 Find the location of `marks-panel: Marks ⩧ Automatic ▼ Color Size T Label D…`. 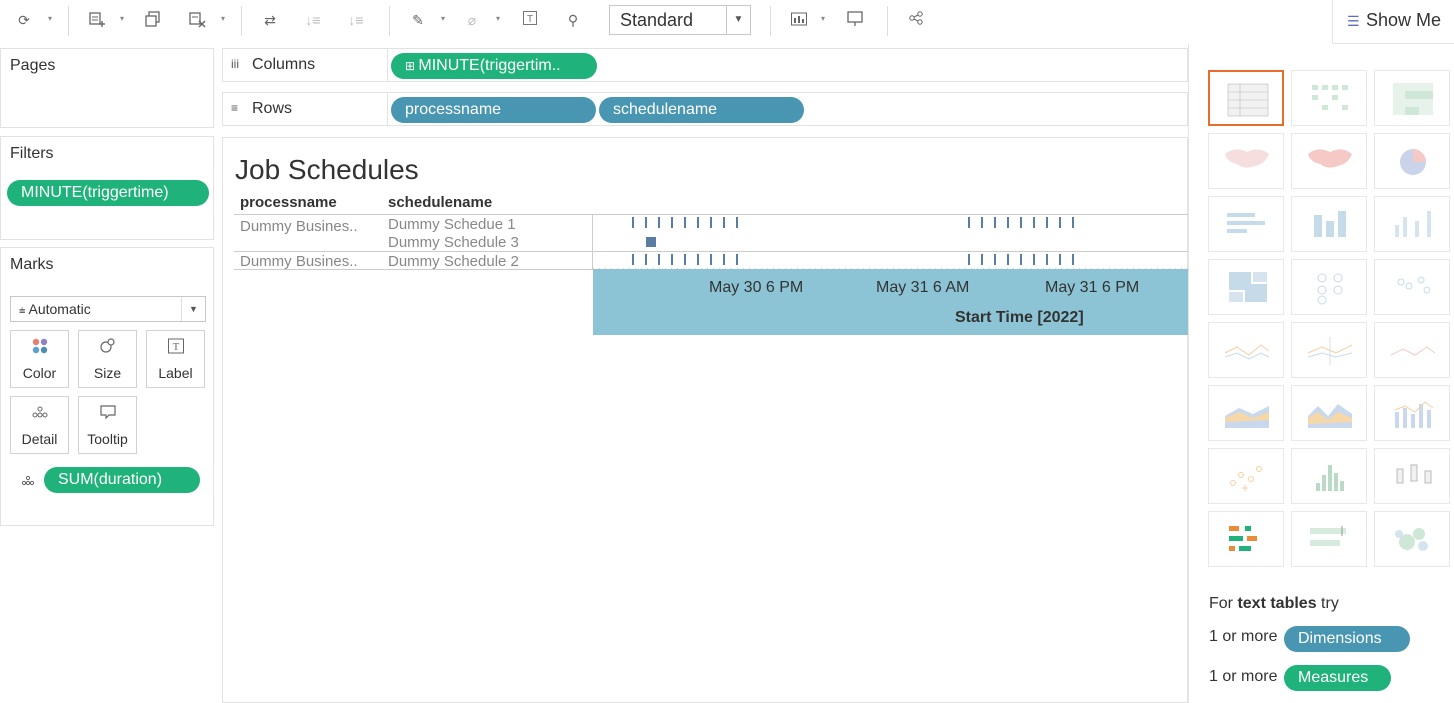

marks-panel: Marks ⩧ Automatic ▼ Color Size T Label D… is located at coordinates (107, 386).